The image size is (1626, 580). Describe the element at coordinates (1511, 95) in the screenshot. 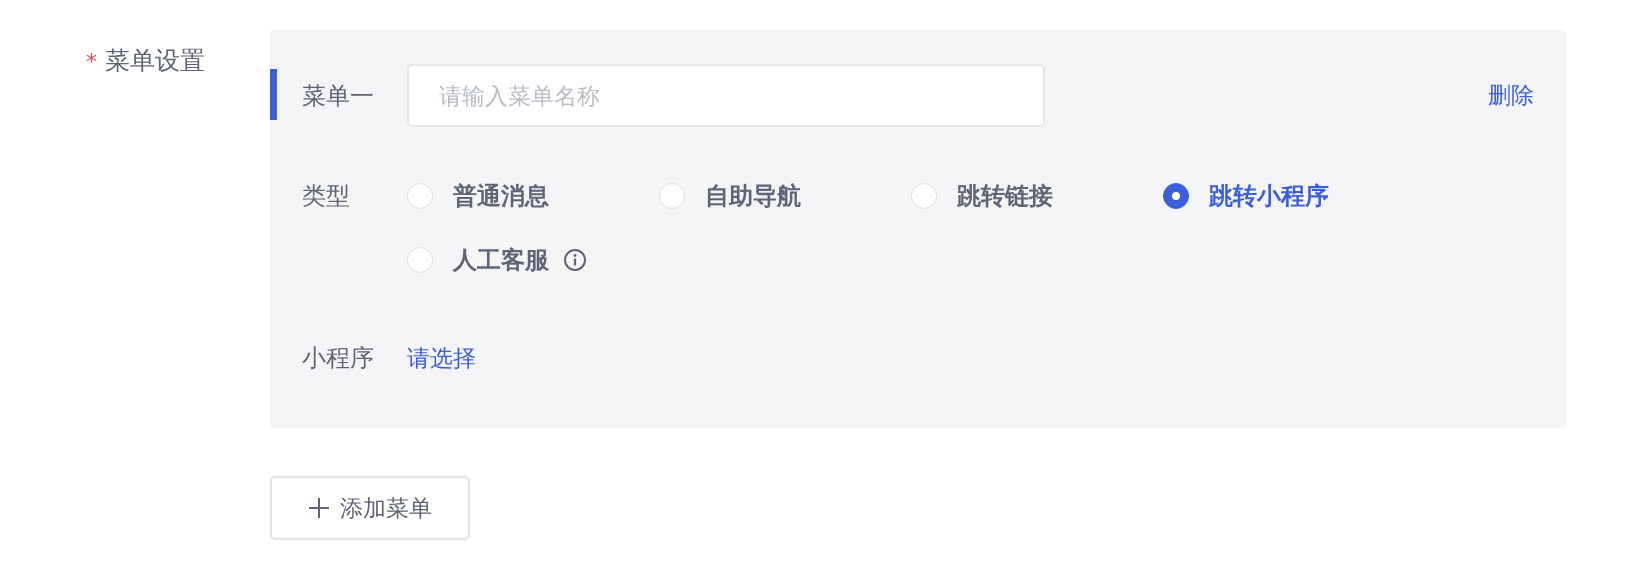

I see `delete-link: 删除` at that location.